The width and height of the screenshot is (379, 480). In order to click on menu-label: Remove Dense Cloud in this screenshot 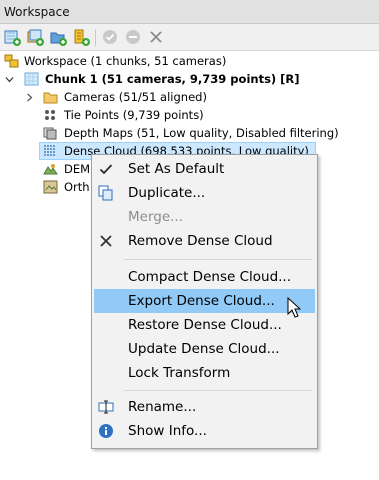, I will do `click(200, 241)`.